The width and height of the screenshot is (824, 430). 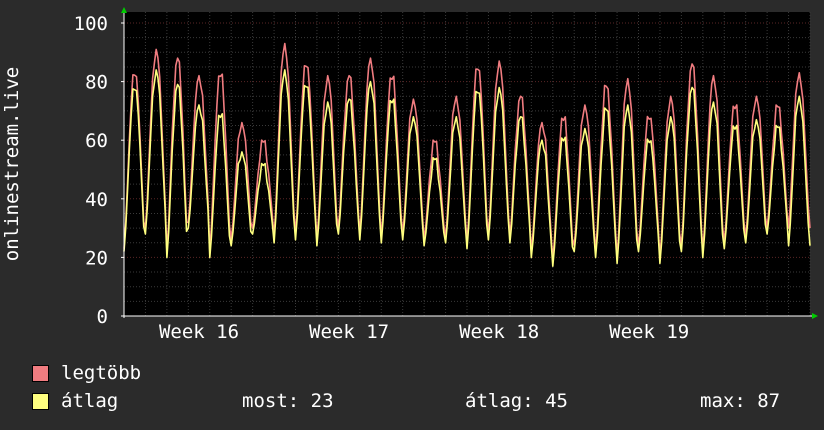 I want to click on stat-max: max: 87, so click(x=740, y=401).